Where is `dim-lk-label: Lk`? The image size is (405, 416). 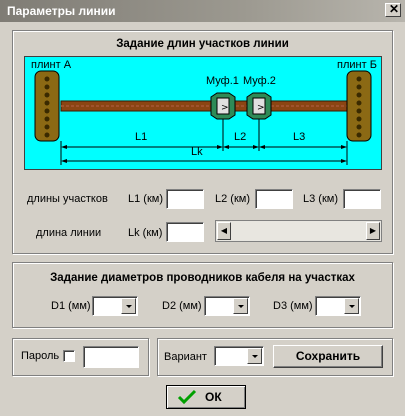
dim-lk-label: Lk is located at coordinates (197, 152).